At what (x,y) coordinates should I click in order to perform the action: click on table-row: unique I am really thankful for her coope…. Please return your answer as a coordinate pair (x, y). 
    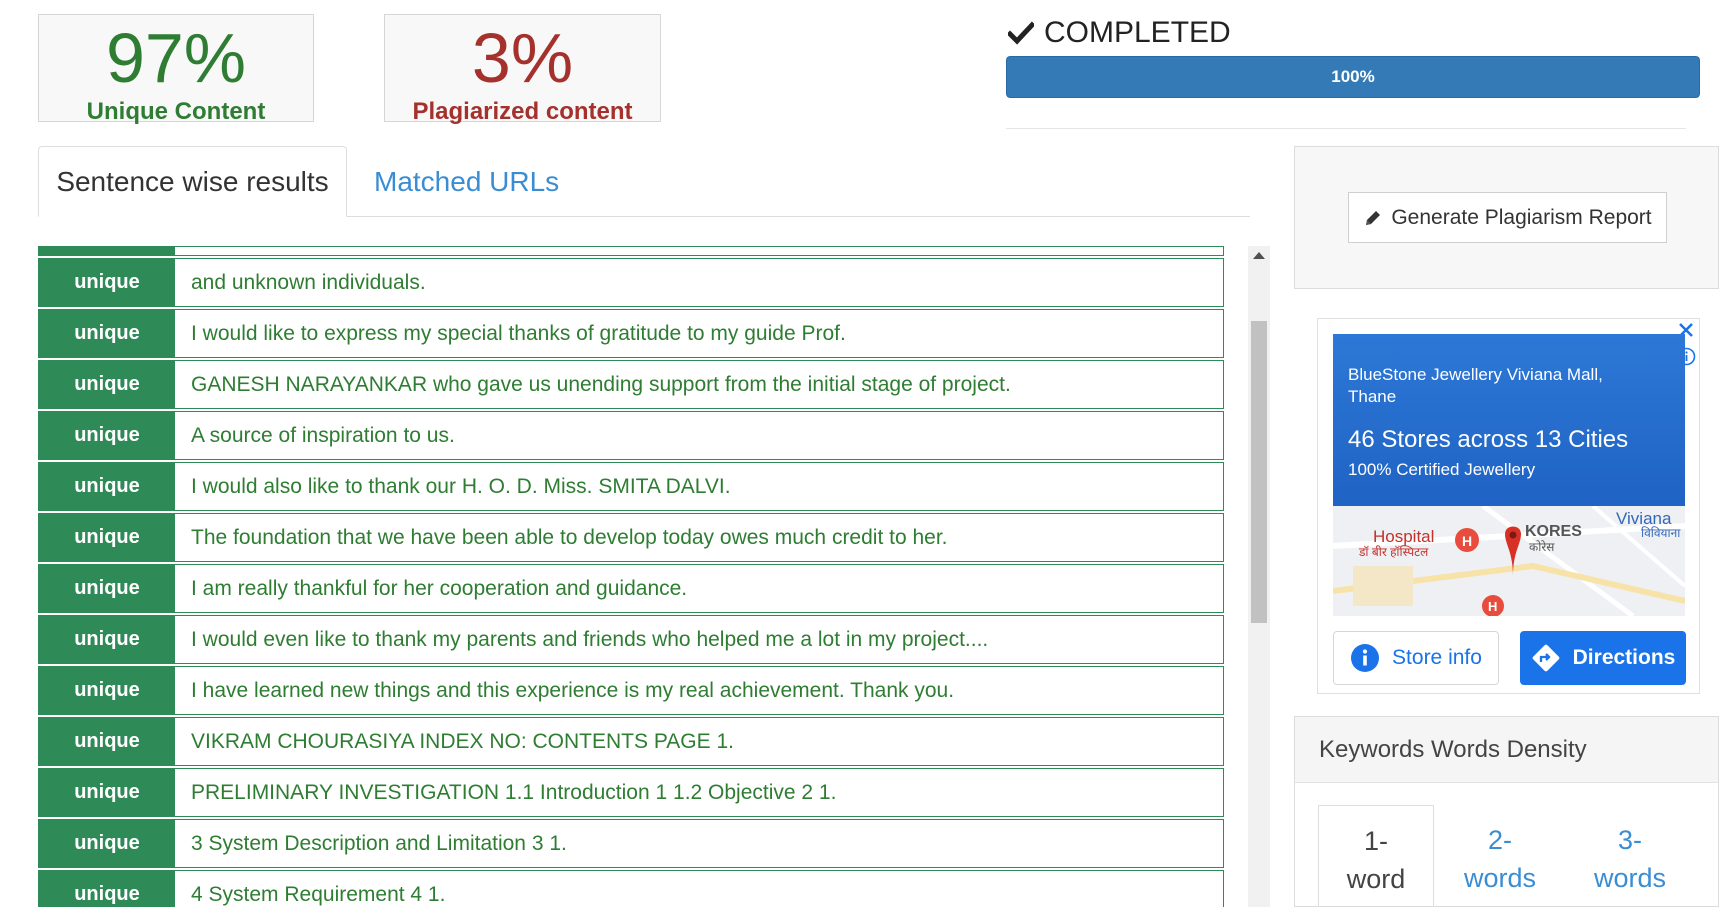
    Looking at the image, I should click on (631, 588).